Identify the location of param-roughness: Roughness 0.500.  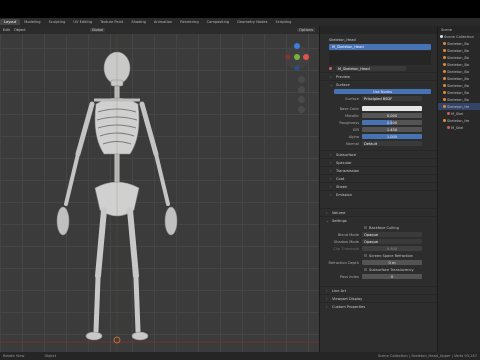
(378, 122).